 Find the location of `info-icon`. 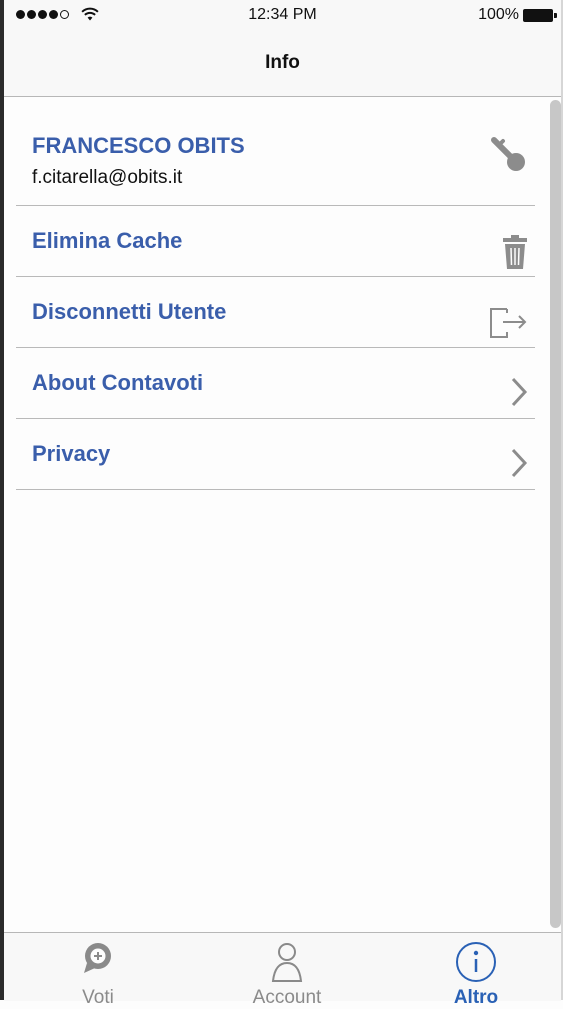

info-icon is located at coordinates (476, 962).